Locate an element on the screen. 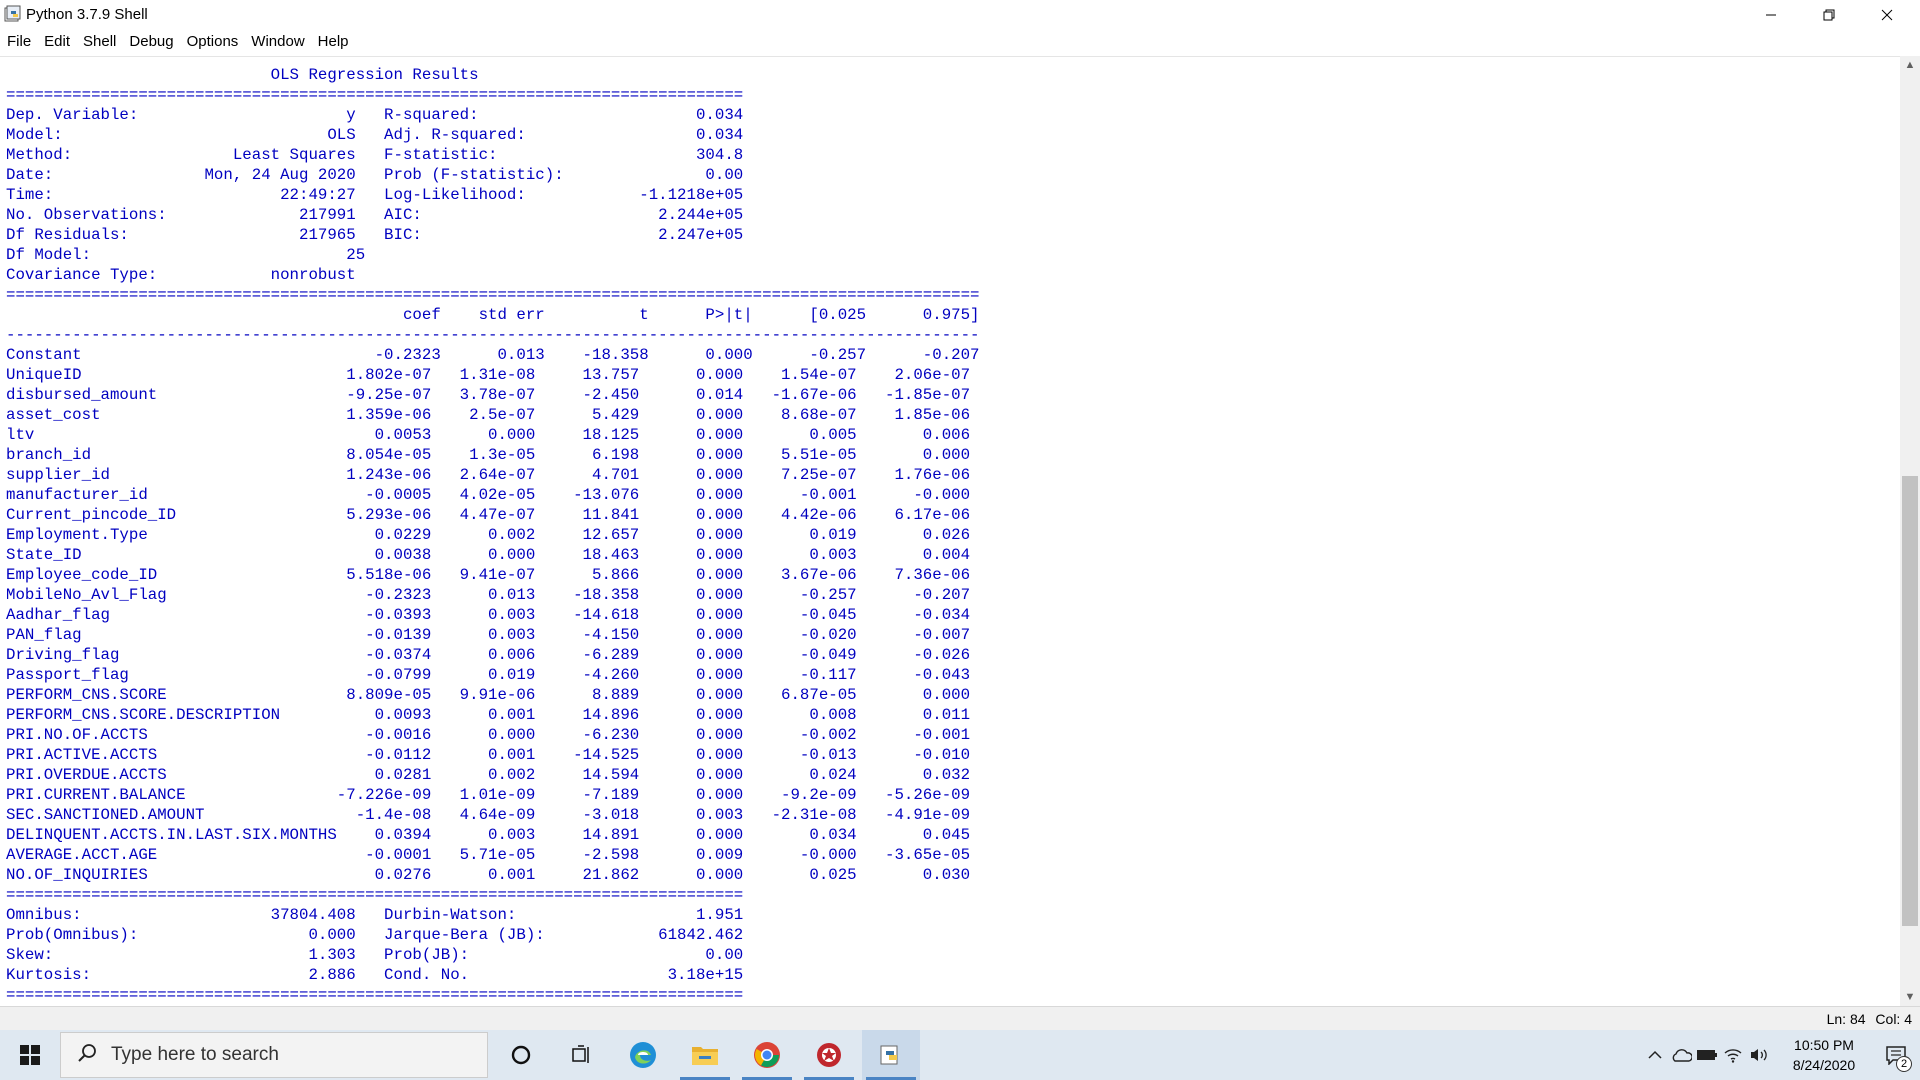 The width and height of the screenshot is (1920, 1080). search-icon is located at coordinates (87, 1055).